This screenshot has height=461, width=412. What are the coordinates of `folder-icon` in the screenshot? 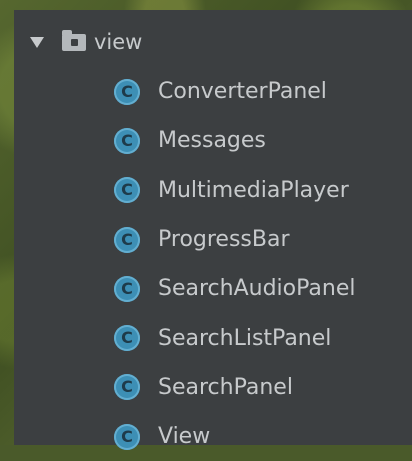 It's located at (74, 40).